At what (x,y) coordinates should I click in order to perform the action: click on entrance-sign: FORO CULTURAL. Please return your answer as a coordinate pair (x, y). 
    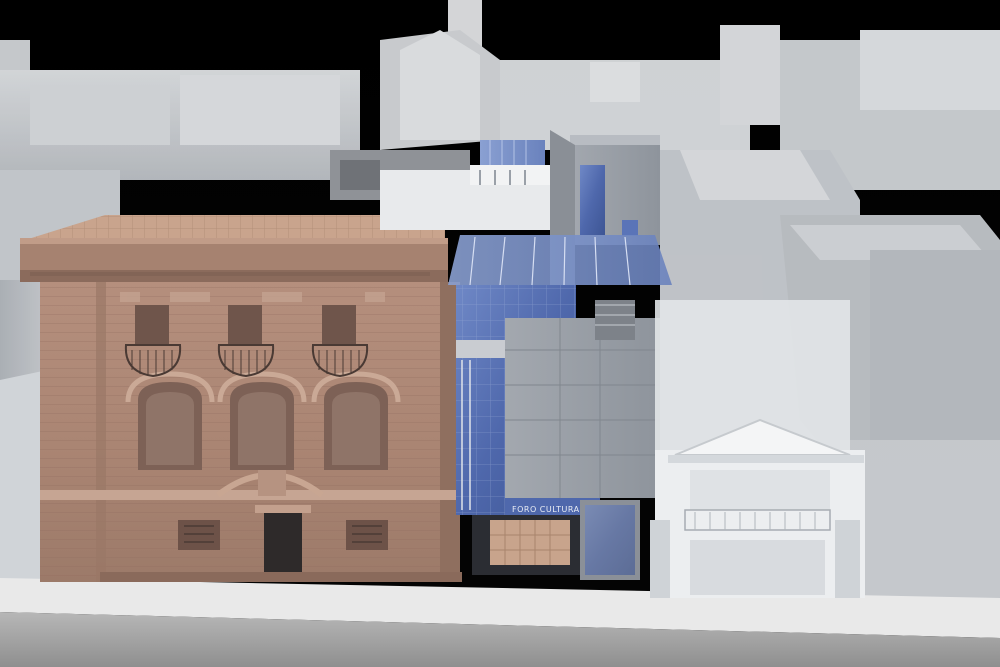
    Looking at the image, I should click on (548, 509).